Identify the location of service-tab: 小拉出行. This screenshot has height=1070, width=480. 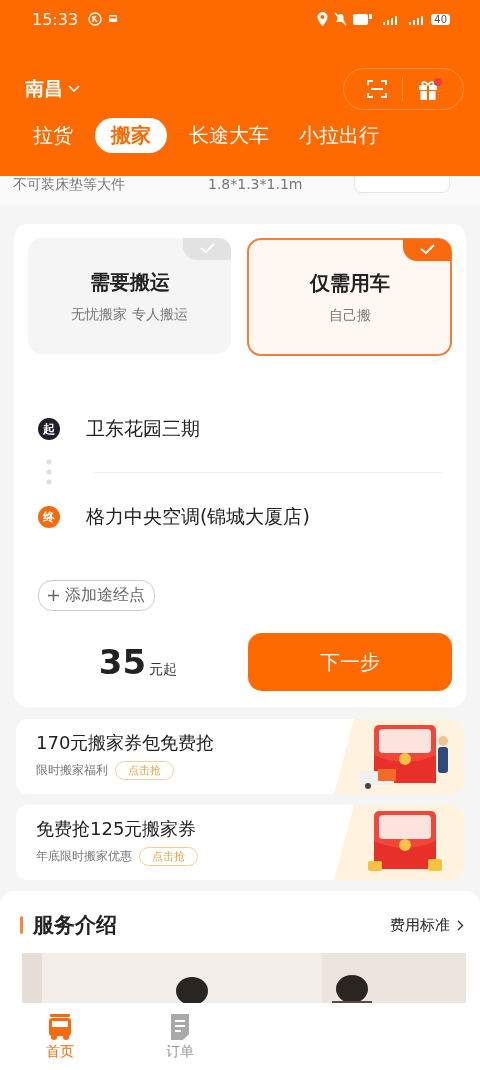
(339, 135).